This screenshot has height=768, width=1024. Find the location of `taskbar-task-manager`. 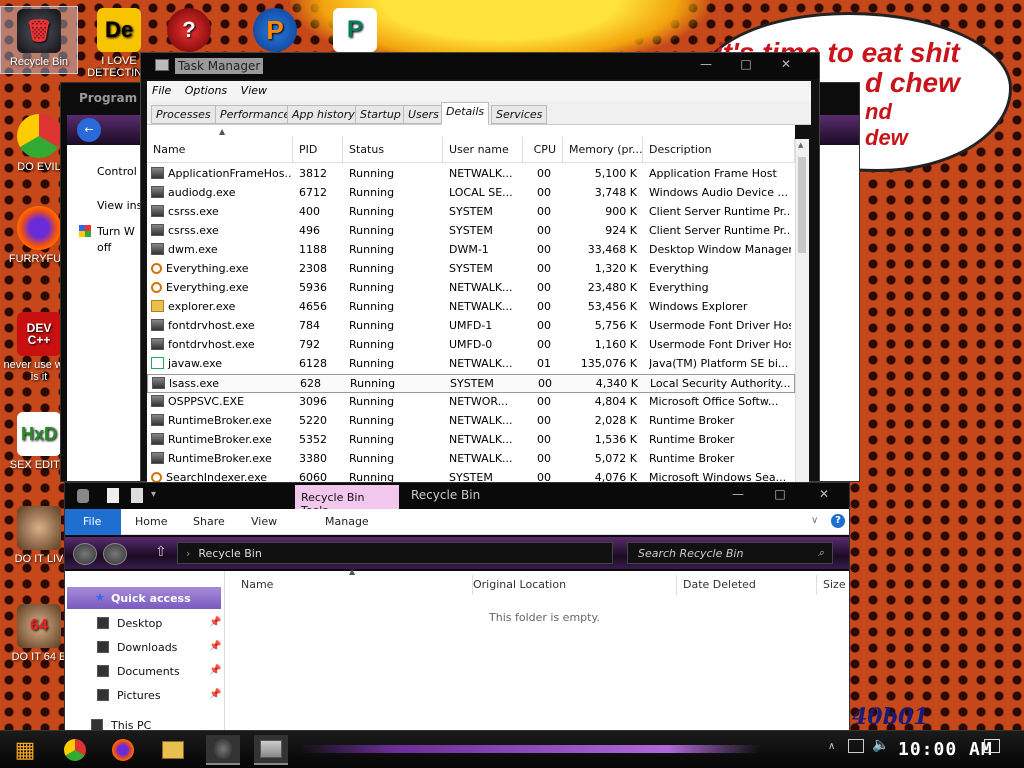

taskbar-task-manager is located at coordinates (271, 750).